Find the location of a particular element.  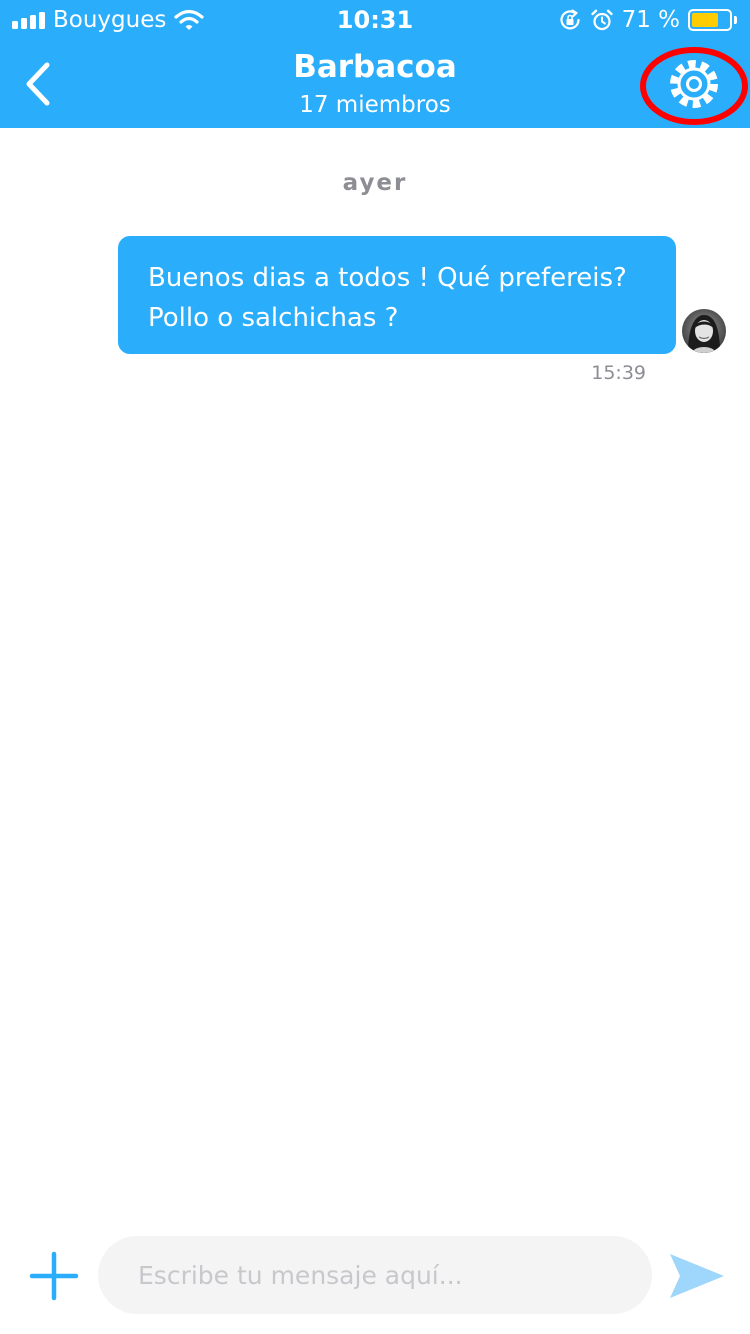

member-count: 17 miembros is located at coordinates (375, 105).